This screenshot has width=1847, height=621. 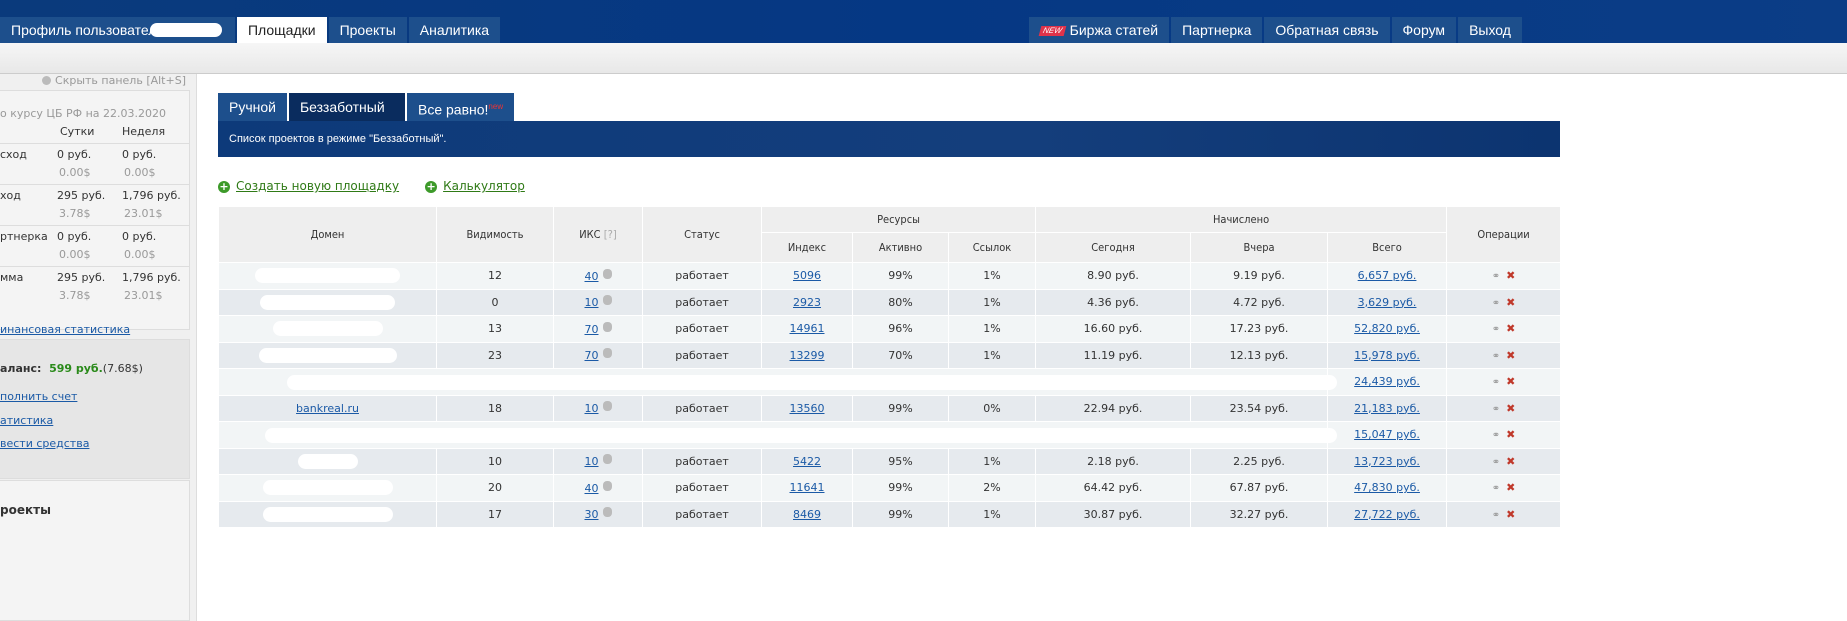 I want to click on col-today: Сегодня, so click(x=1113, y=247).